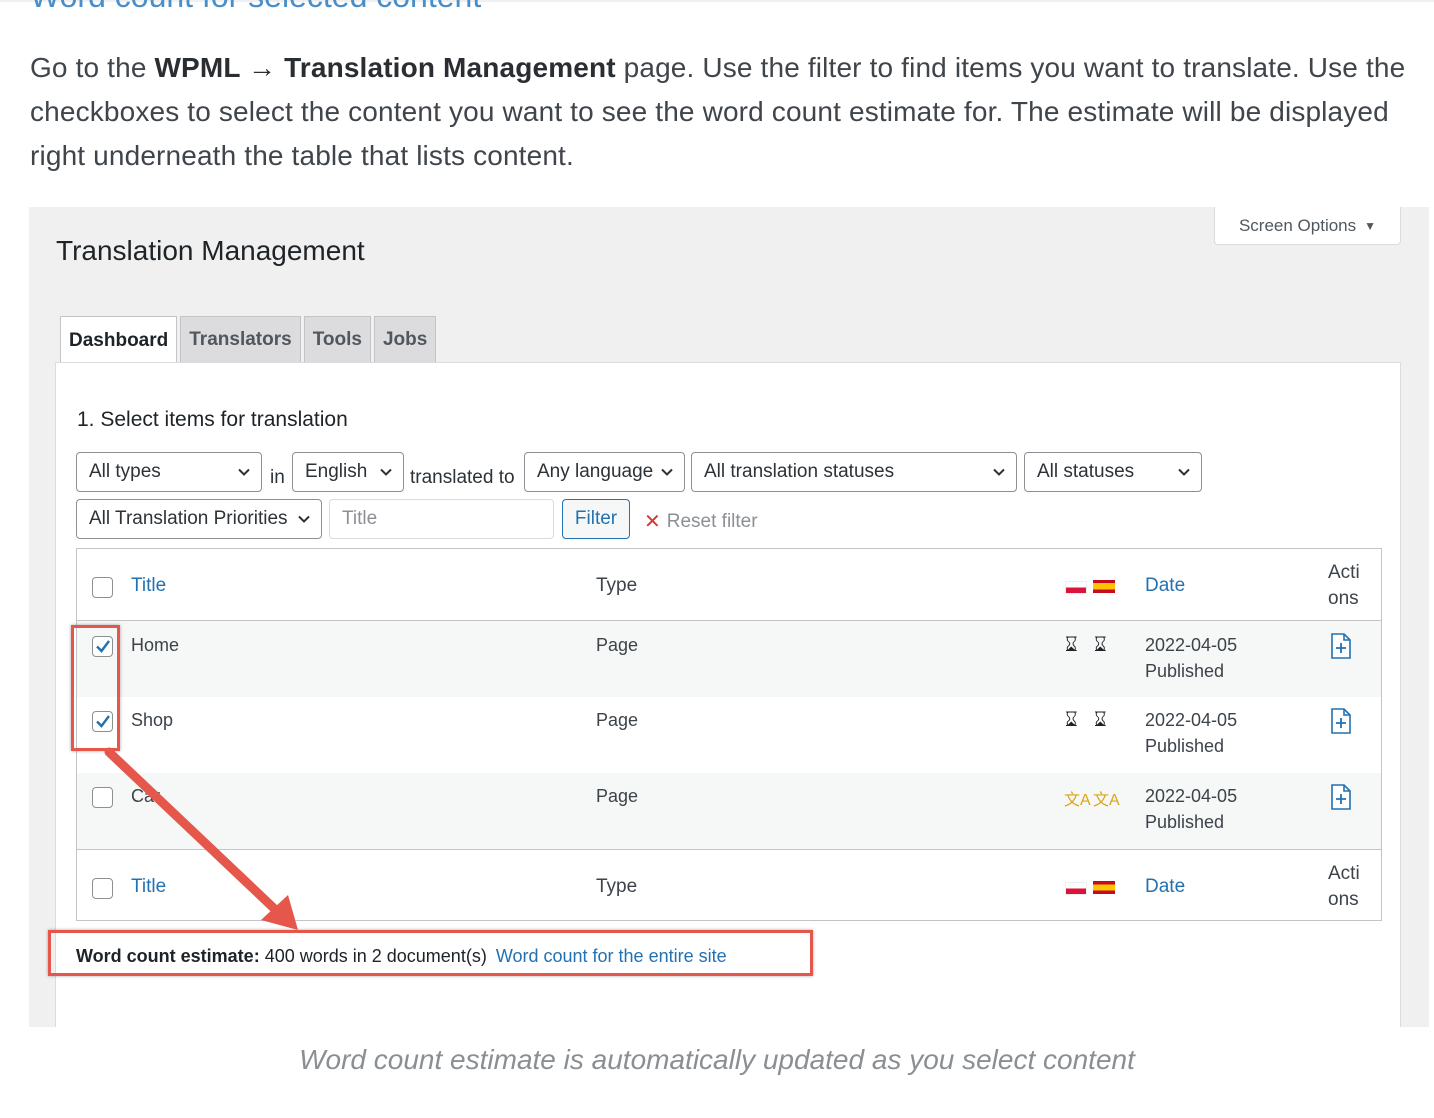  What do you see at coordinates (255, 7) in the screenshot?
I see `section-heading: Word count for selected content` at bounding box center [255, 7].